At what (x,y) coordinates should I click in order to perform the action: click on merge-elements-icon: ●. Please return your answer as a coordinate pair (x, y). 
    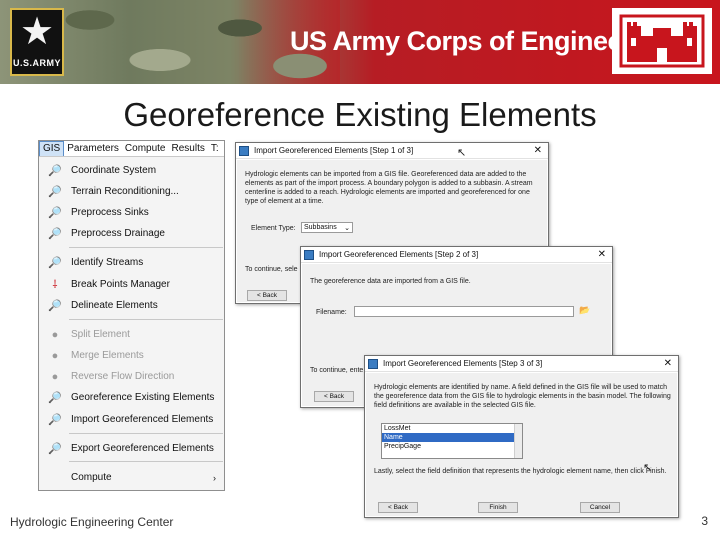
    Looking at the image, I should click on (55, 355).